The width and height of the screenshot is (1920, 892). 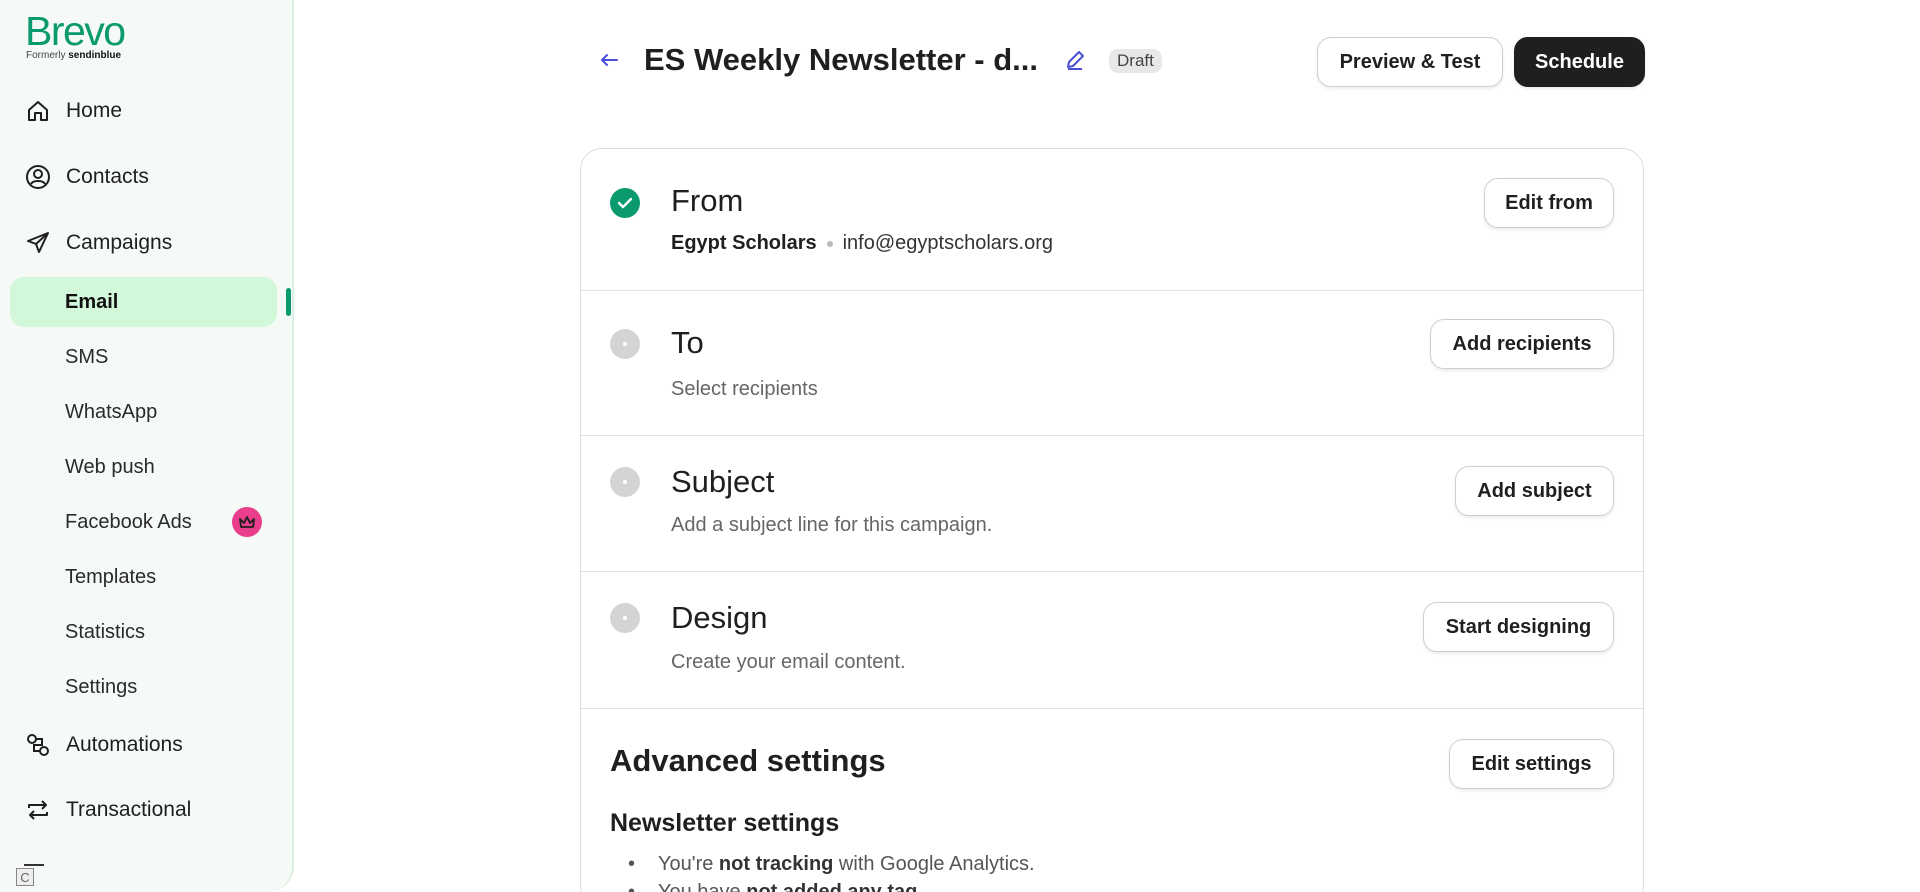 What do you see at coordinates (1531, 764) in the screenshot?
I see `edit-settings-button: Edit settings` at bounding box center [1531, 764].